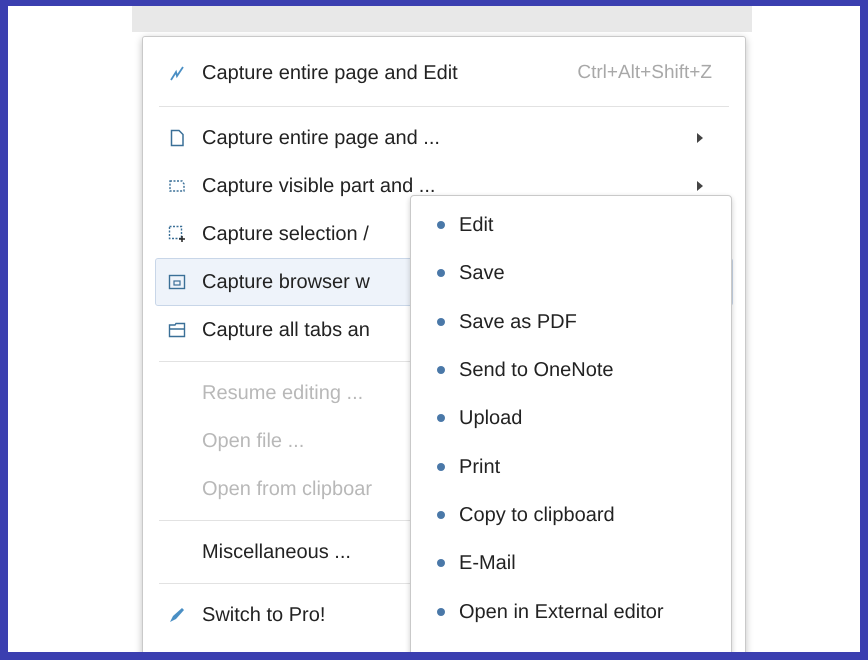 The image size is (868, 660). I want to click on menu-item-label: Capture selection /, so click(285, 234).